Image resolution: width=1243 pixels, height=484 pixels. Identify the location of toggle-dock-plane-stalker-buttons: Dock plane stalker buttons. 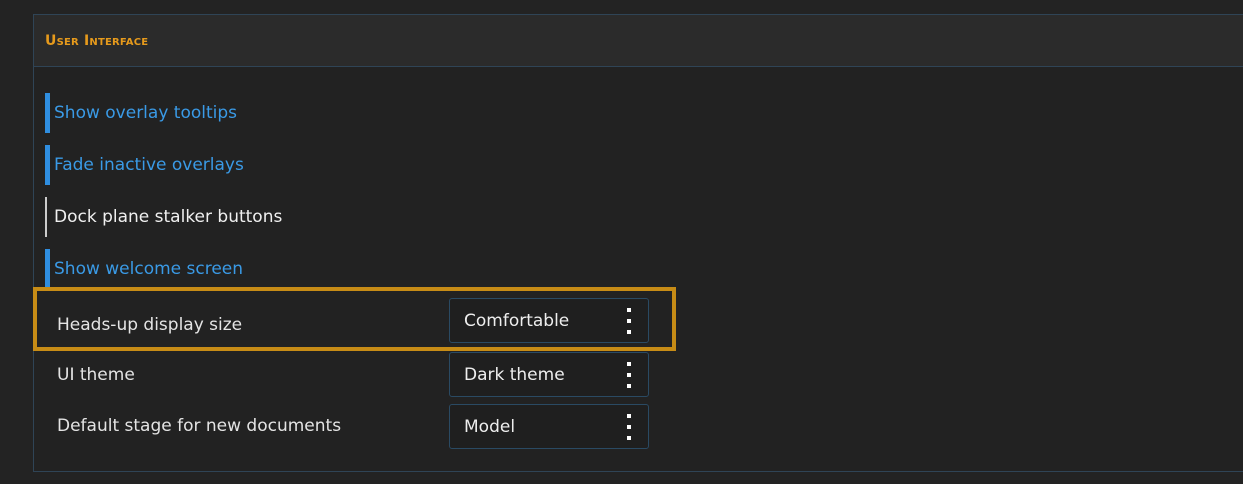
(163, 217).